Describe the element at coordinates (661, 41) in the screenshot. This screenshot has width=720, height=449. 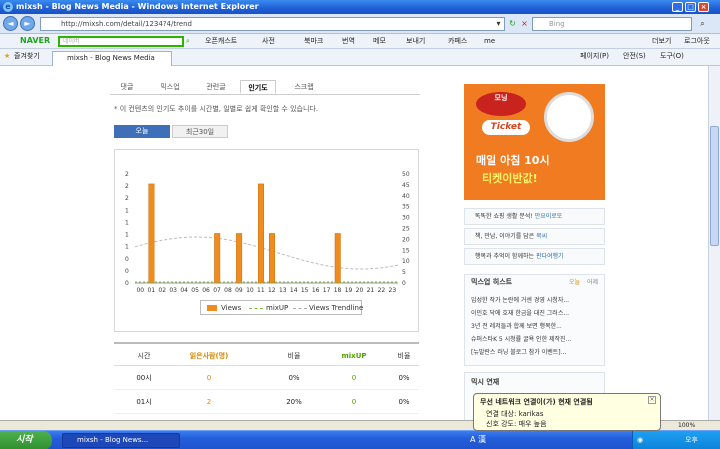
I see `more-button: 더보기` at that location.